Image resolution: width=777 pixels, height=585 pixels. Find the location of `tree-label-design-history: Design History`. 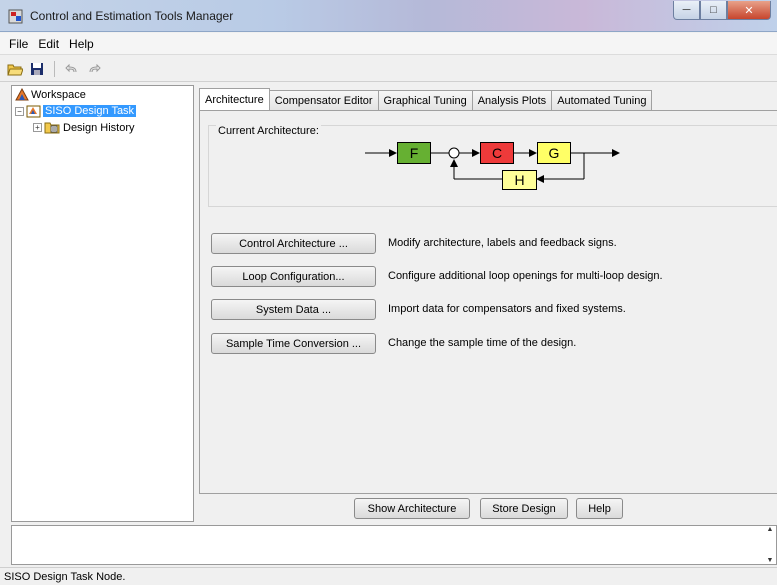

tree-label-design-history: Design History is located at coordinates (99, 127).